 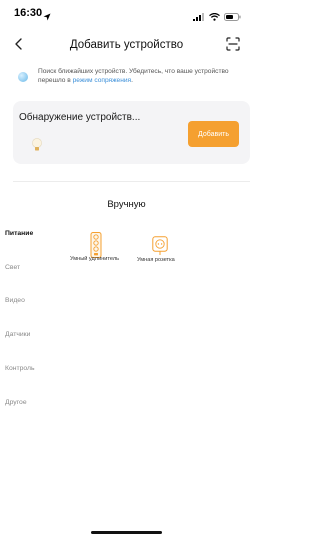 What do you see at coordinates (37, 145) in the screenshot?
I see `lightbulb-icon` at bounding box center [37, 145].